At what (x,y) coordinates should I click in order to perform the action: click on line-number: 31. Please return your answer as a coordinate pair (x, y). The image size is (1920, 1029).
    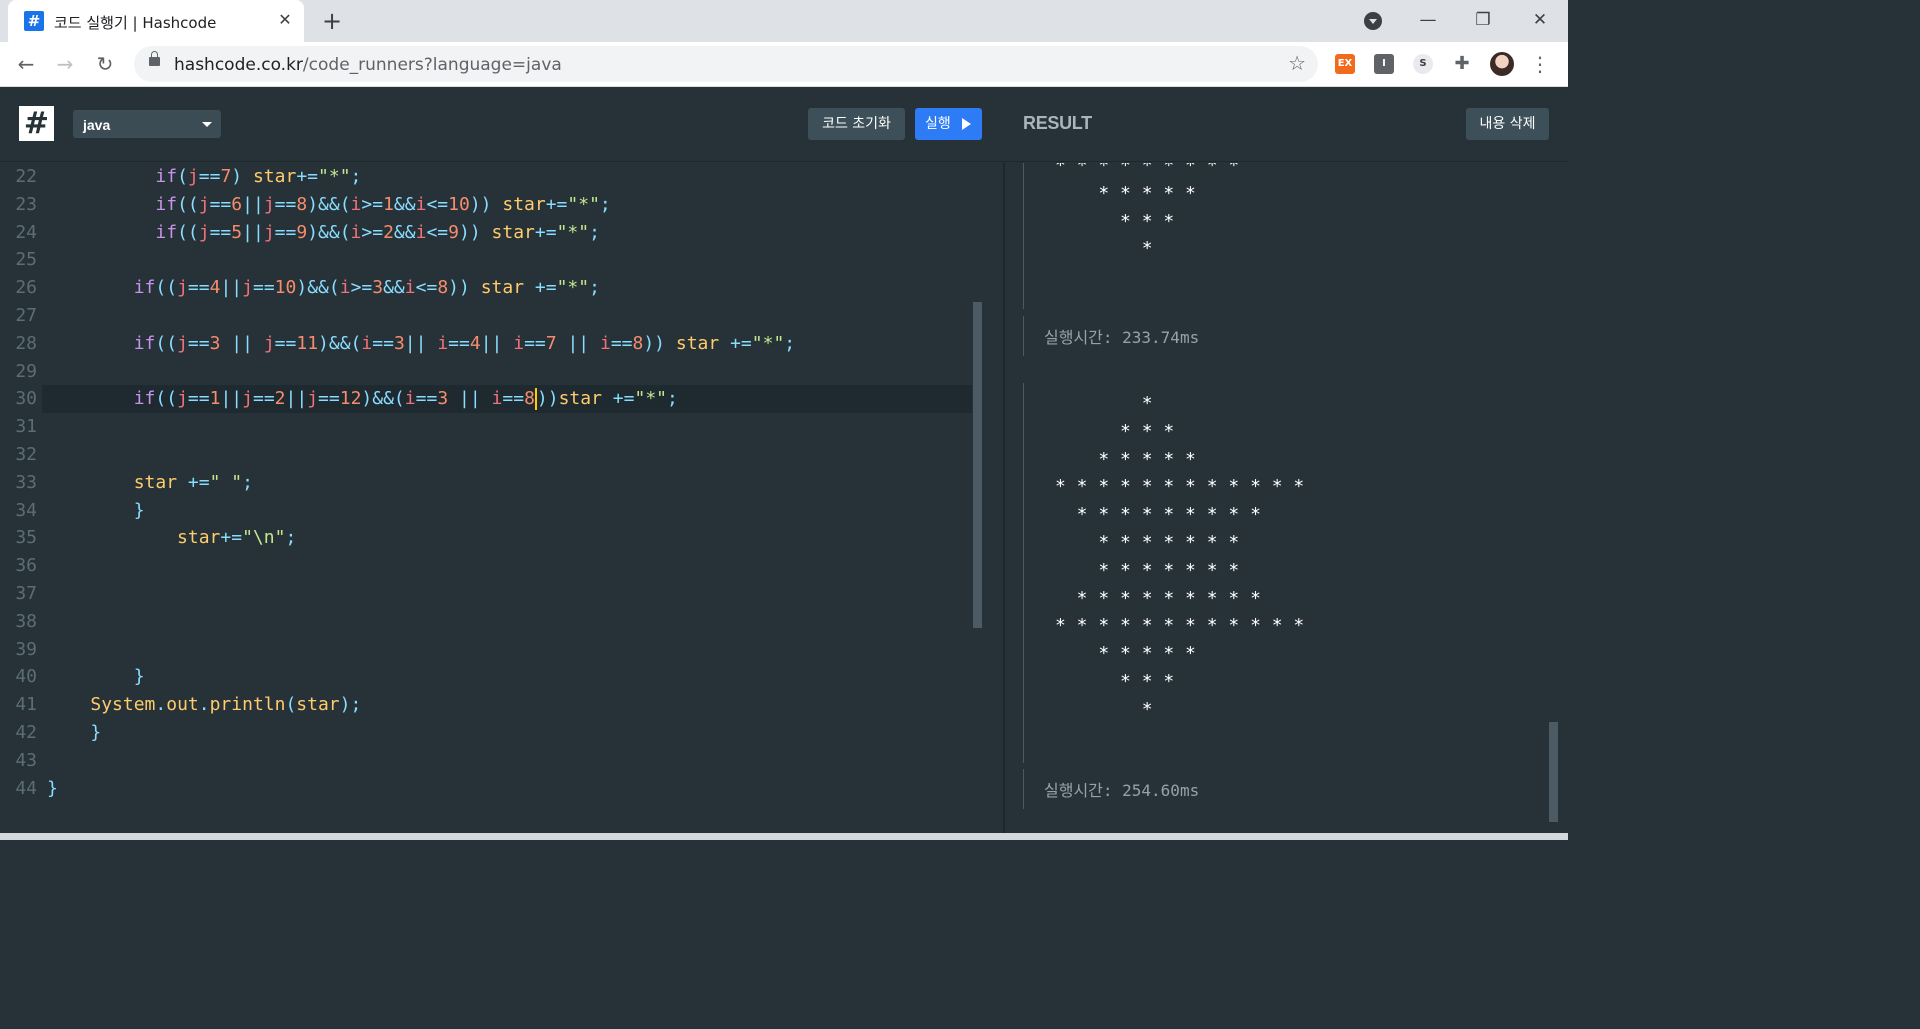
    Looking at the image, I should click on (26, 427).